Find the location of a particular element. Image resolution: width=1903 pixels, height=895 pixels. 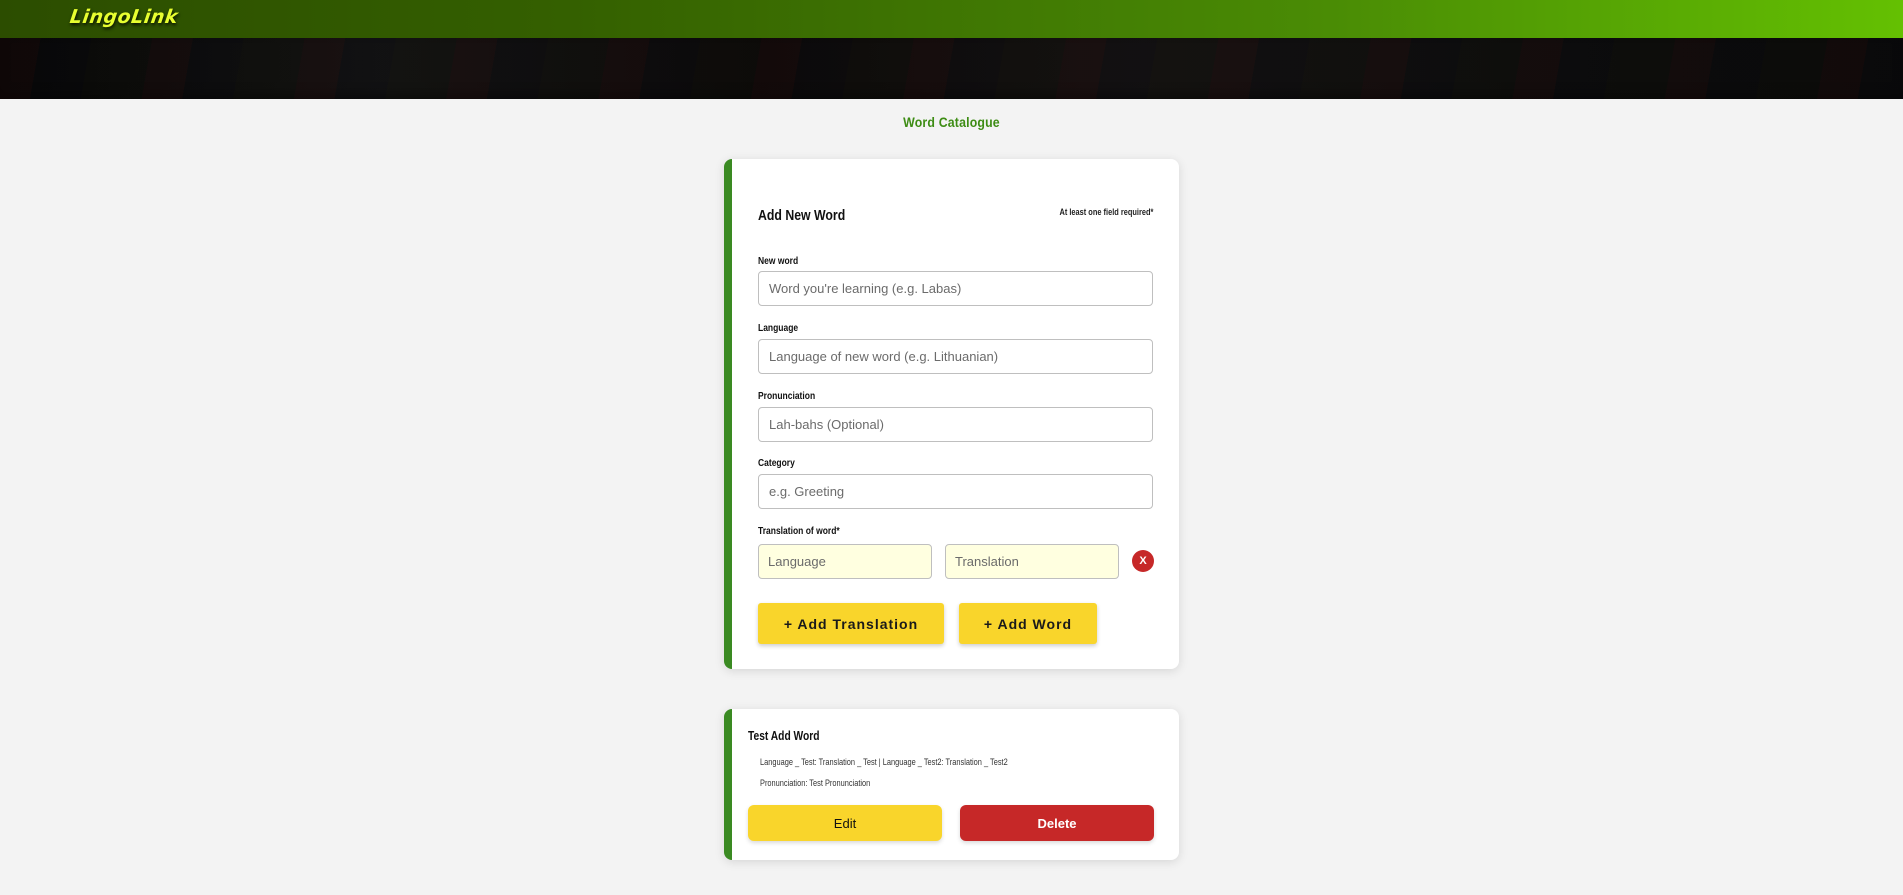

translation-language-input is located at coordinates (845, 561).